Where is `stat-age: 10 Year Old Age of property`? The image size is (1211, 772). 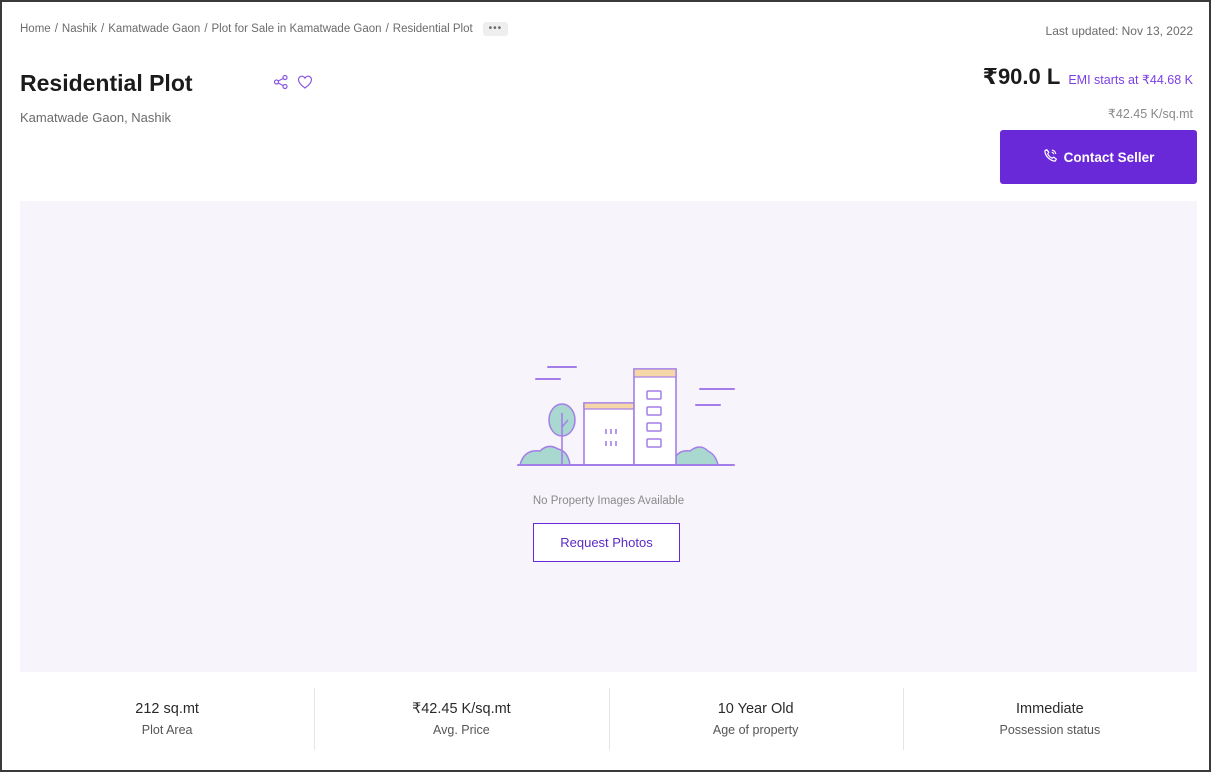
stat-age: 10 Year Old Age of property is located at coordinates (755, 719).